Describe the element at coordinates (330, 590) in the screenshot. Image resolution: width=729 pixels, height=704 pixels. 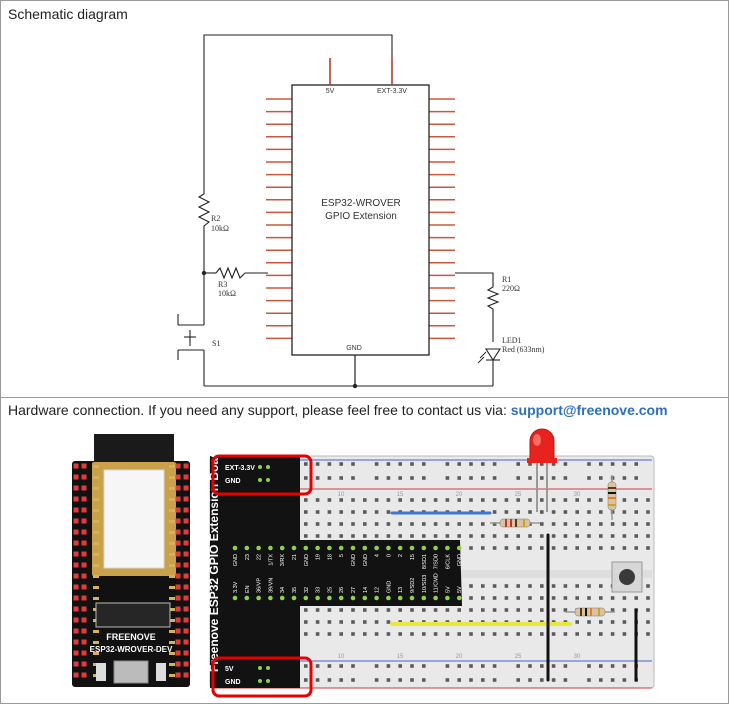
I see `ext-bottom-pin-label: 25` at that location.